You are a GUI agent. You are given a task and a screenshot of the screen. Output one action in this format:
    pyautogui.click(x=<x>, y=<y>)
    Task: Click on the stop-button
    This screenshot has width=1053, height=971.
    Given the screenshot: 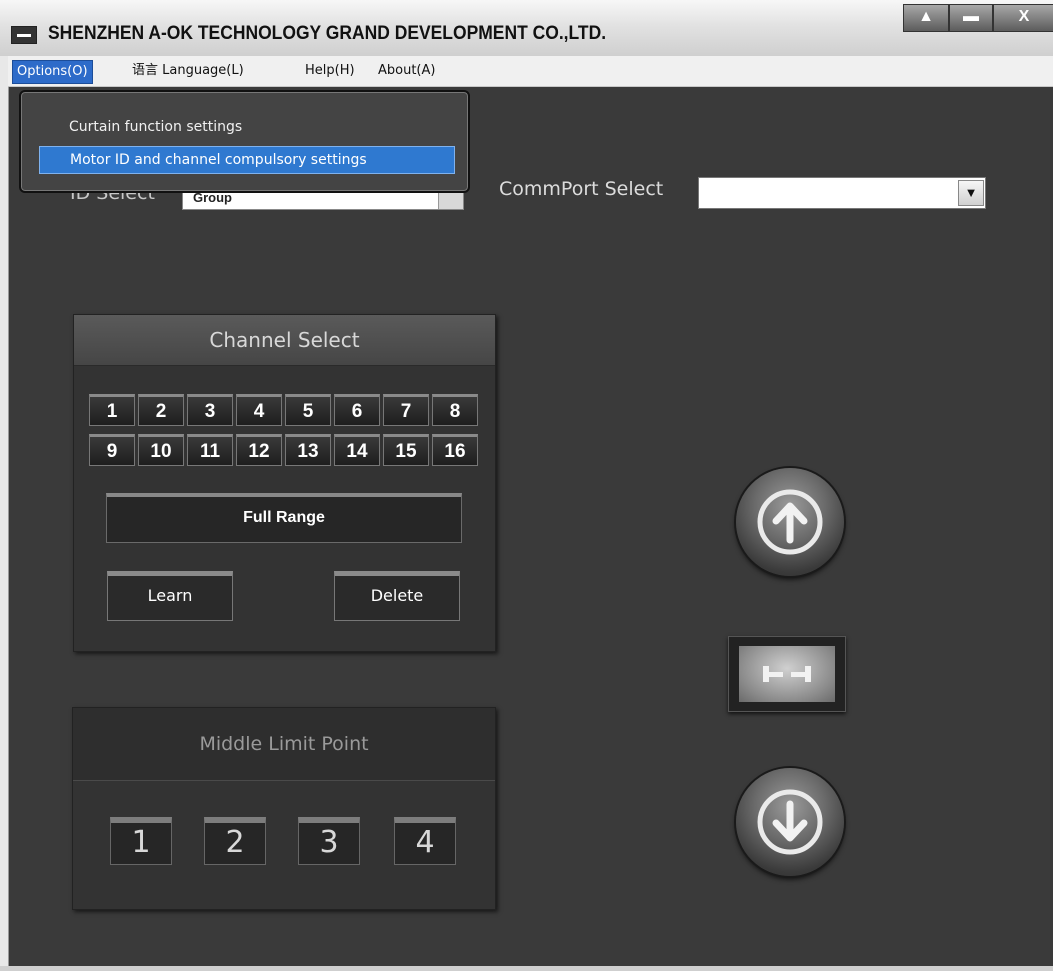 What is the action you would take?
    pyautogui.click(x=787, y=674)
    